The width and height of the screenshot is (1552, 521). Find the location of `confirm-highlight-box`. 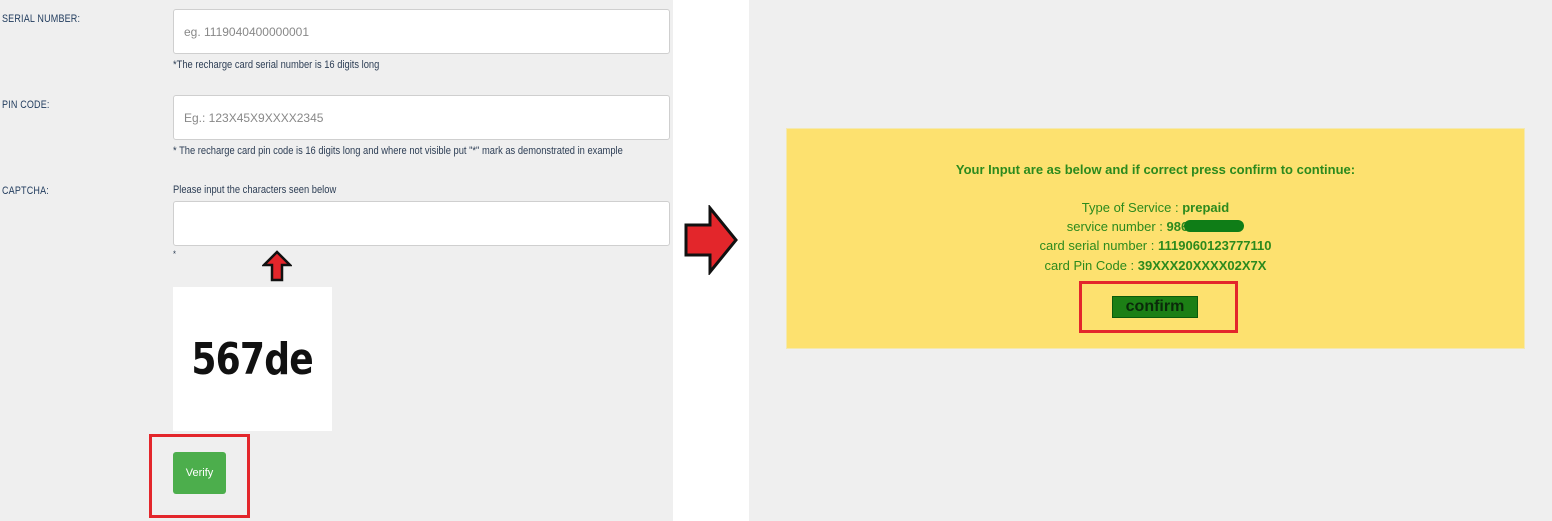

confirm-highlight-box is located at coordinates (1158, 307).